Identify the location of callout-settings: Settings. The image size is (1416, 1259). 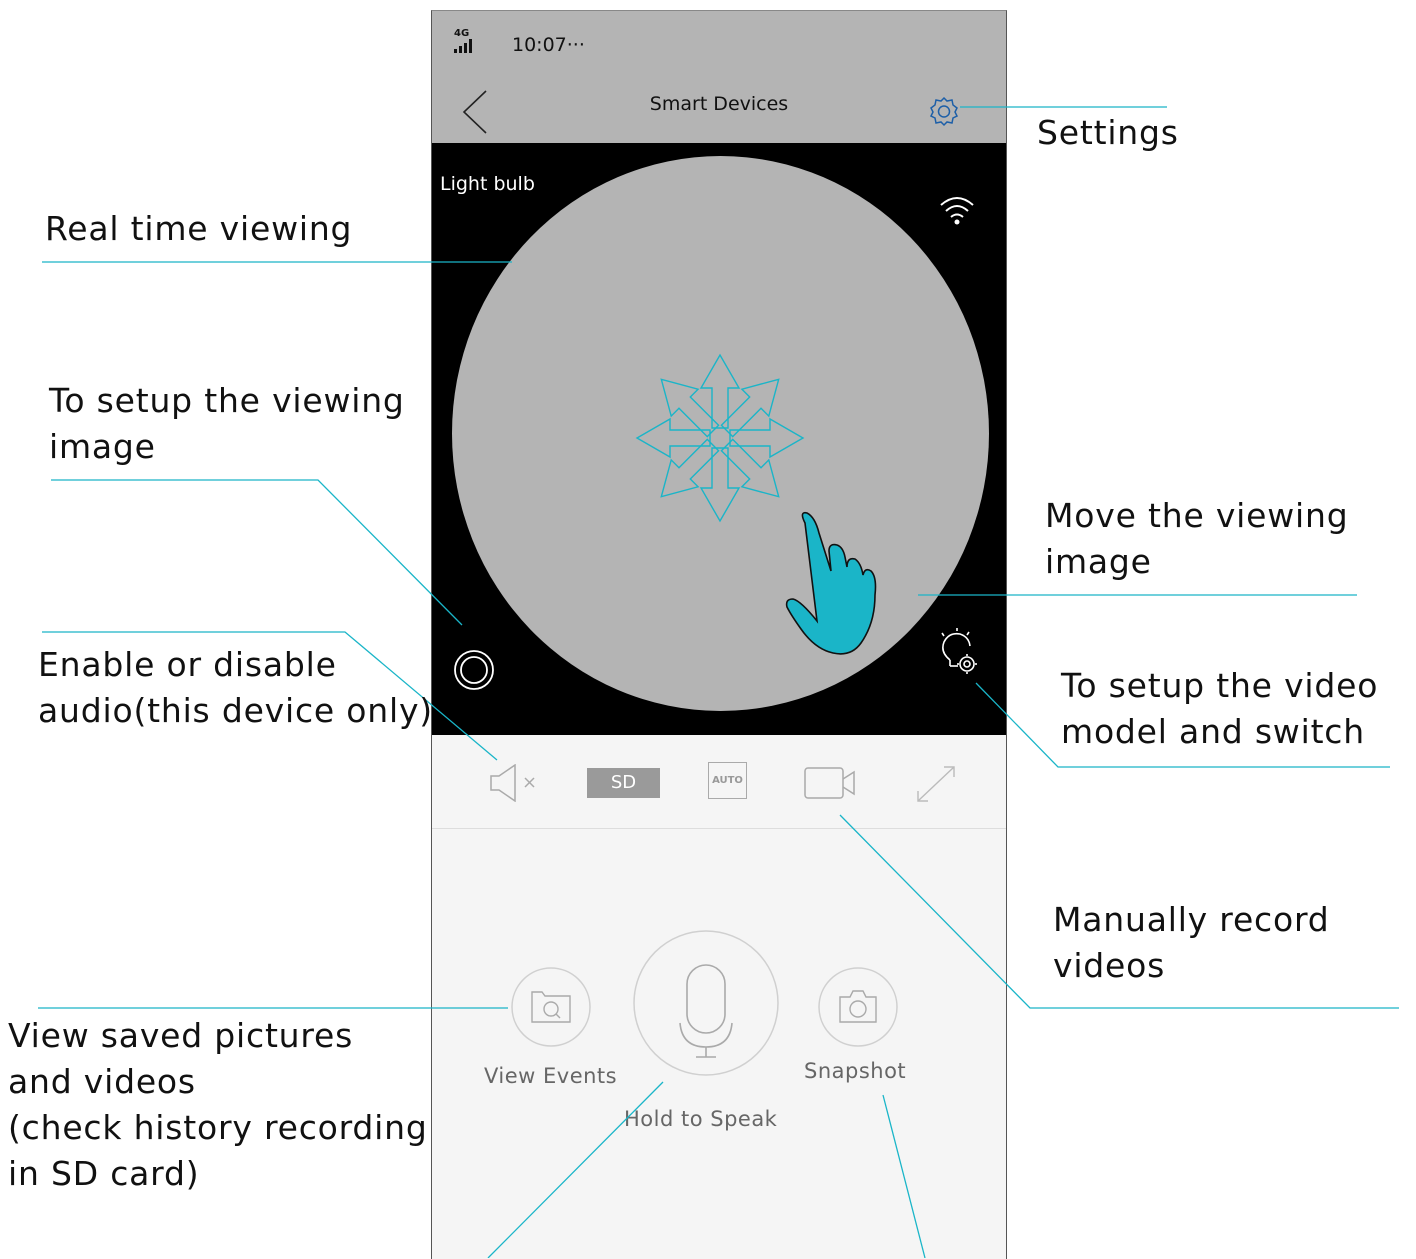
(1108, 132).